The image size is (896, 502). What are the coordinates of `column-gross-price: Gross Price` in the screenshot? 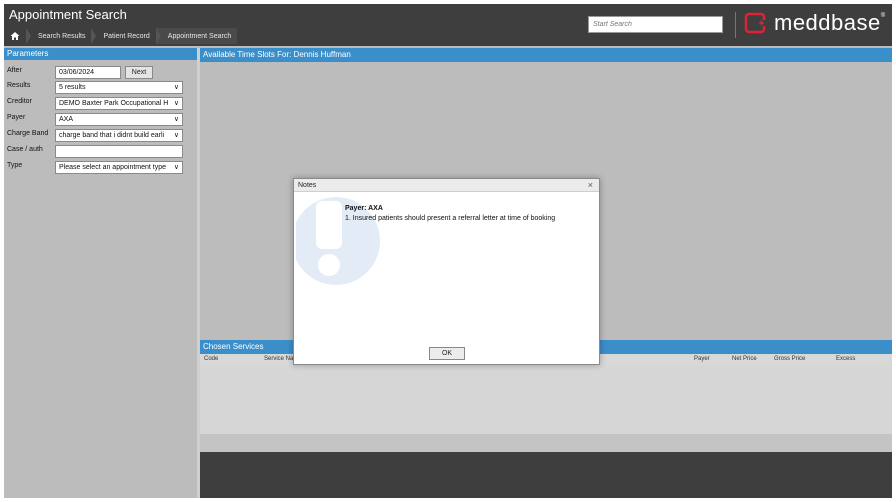 It's located at (789, 359).